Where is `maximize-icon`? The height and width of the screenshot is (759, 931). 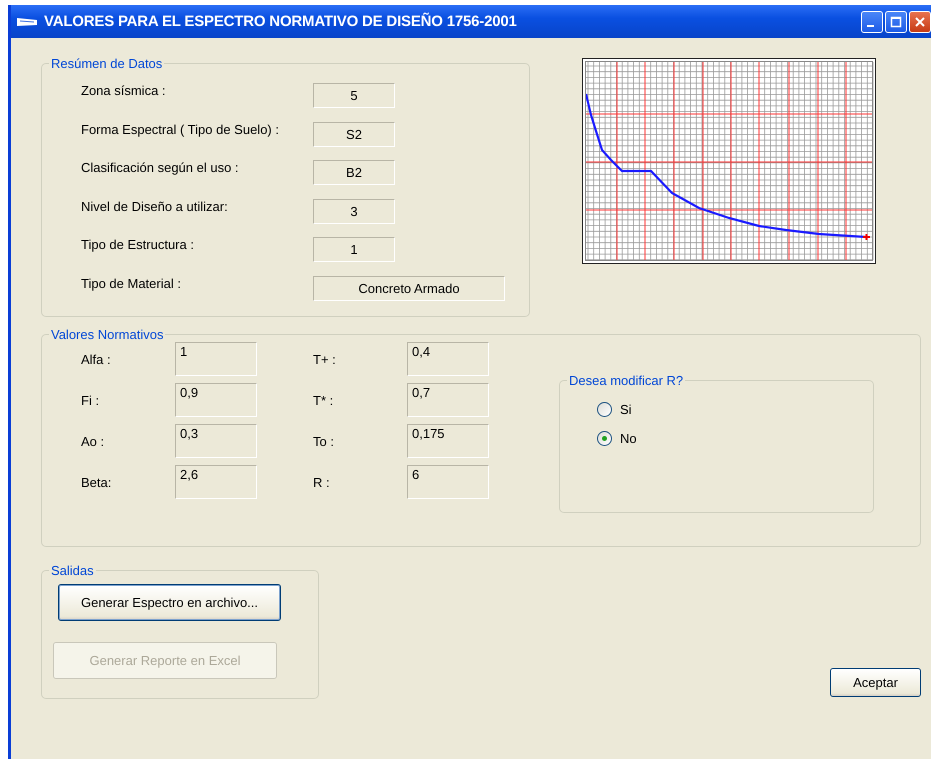 maximize-icon is located at coordinates (896, 22).